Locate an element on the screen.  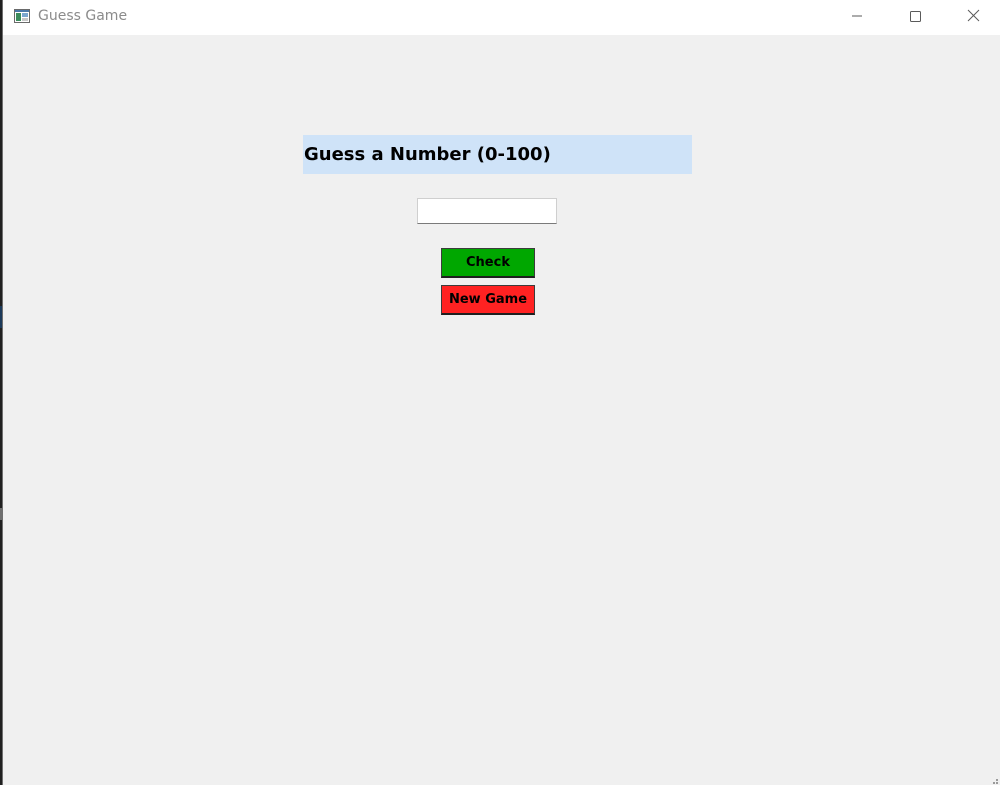
guess-input is located at coordinates (487, 211).